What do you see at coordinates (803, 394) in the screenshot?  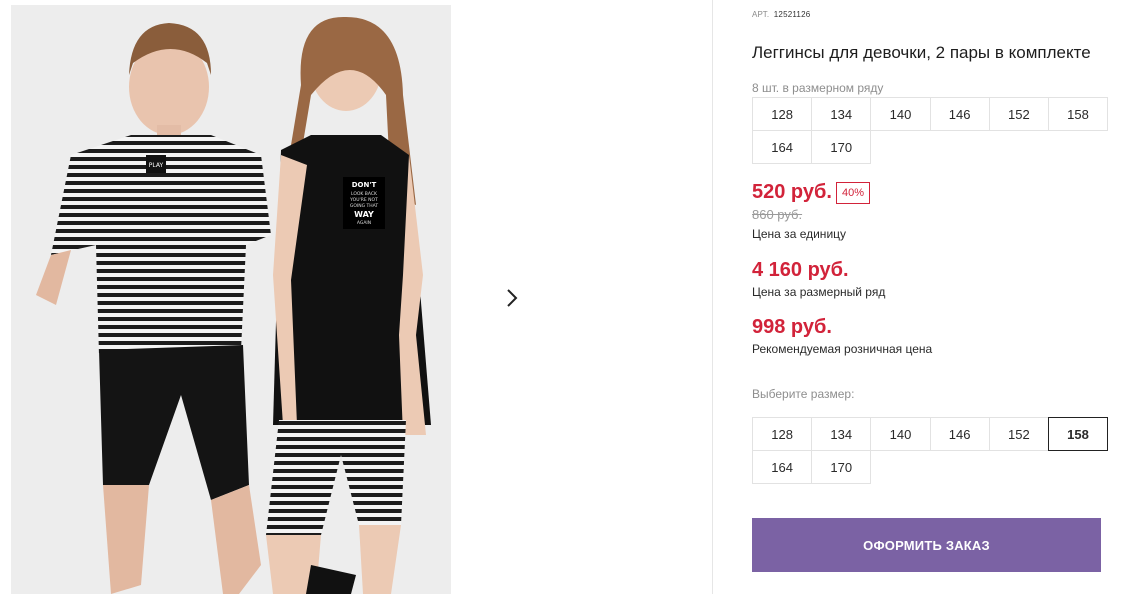 I see `choose-size-label: Выберите размер:` at bounding box center [803, 394].